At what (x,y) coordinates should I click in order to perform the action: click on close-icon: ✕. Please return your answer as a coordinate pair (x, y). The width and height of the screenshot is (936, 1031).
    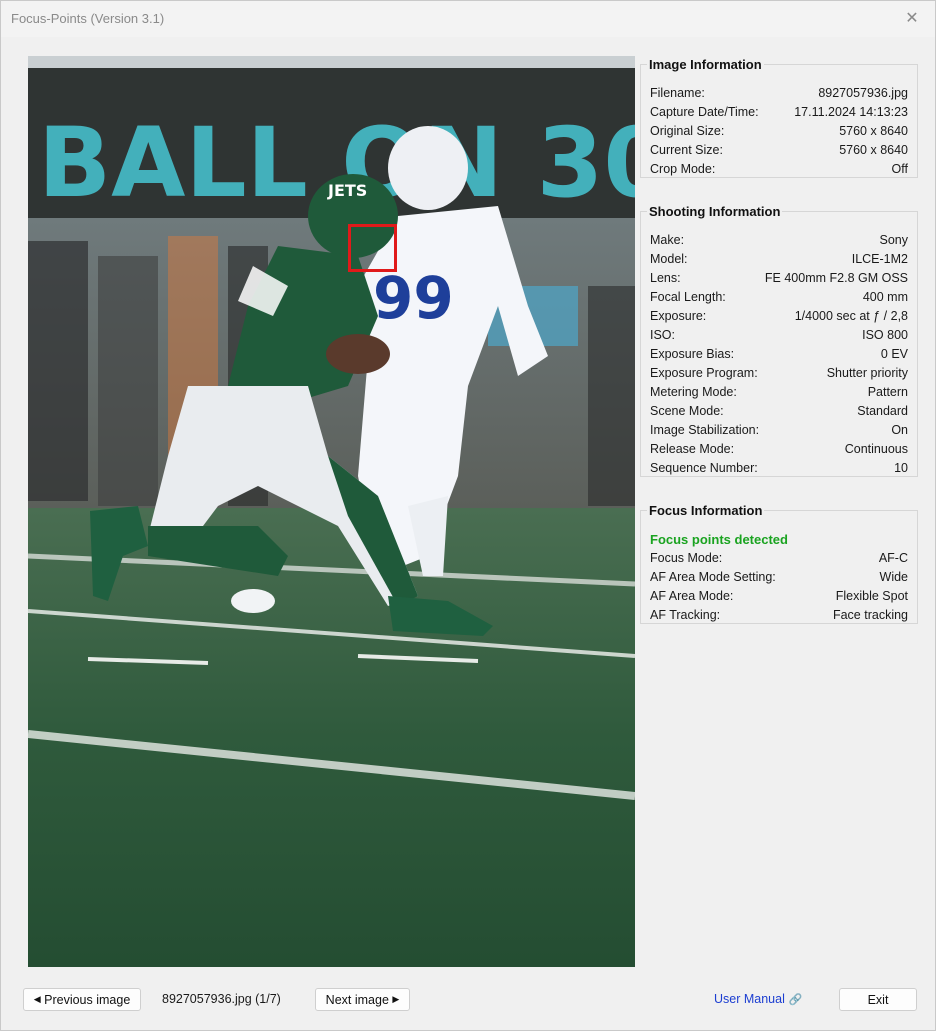
    Looking at the image, I should click on (912, 18).